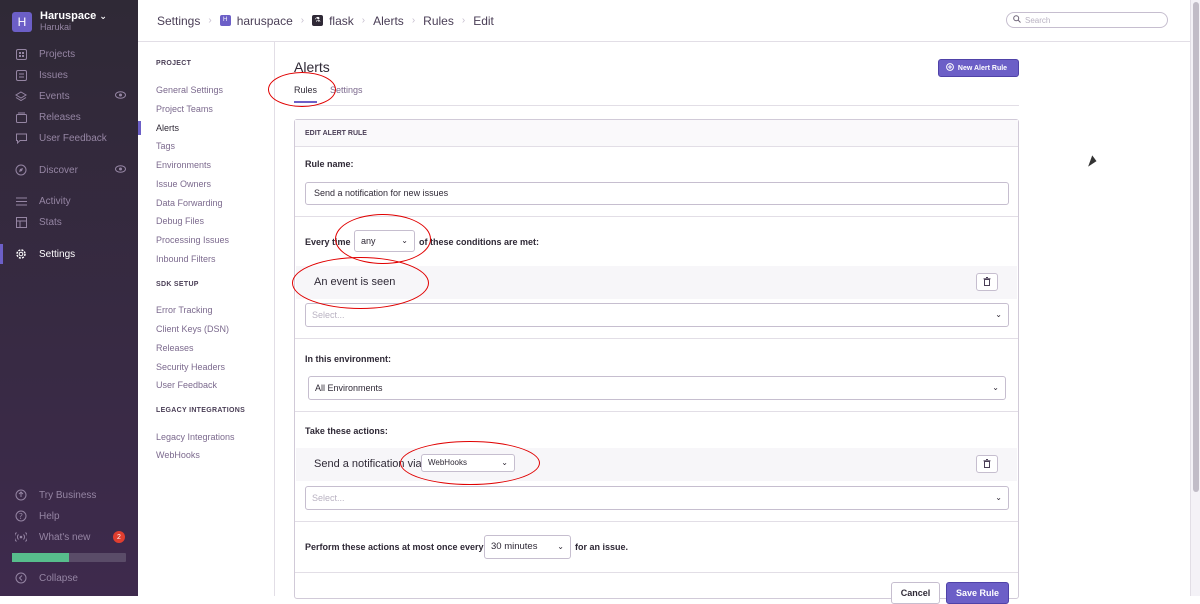 The image size is (1200, 604). I want to click on settings-nav-item: Error Tracking, so click(184, 310).